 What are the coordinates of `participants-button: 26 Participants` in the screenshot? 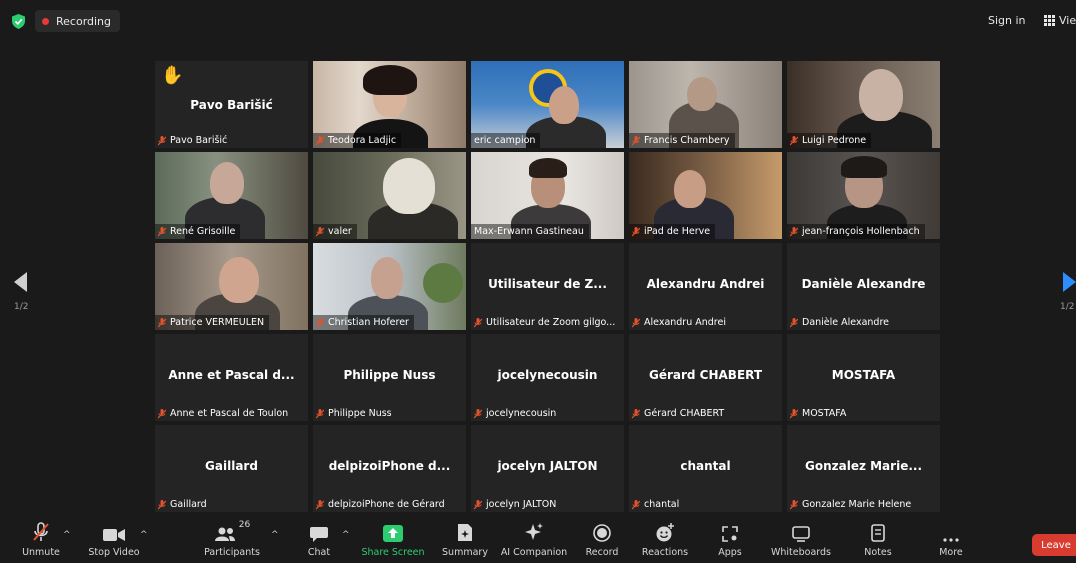 It's located at (232, 540).